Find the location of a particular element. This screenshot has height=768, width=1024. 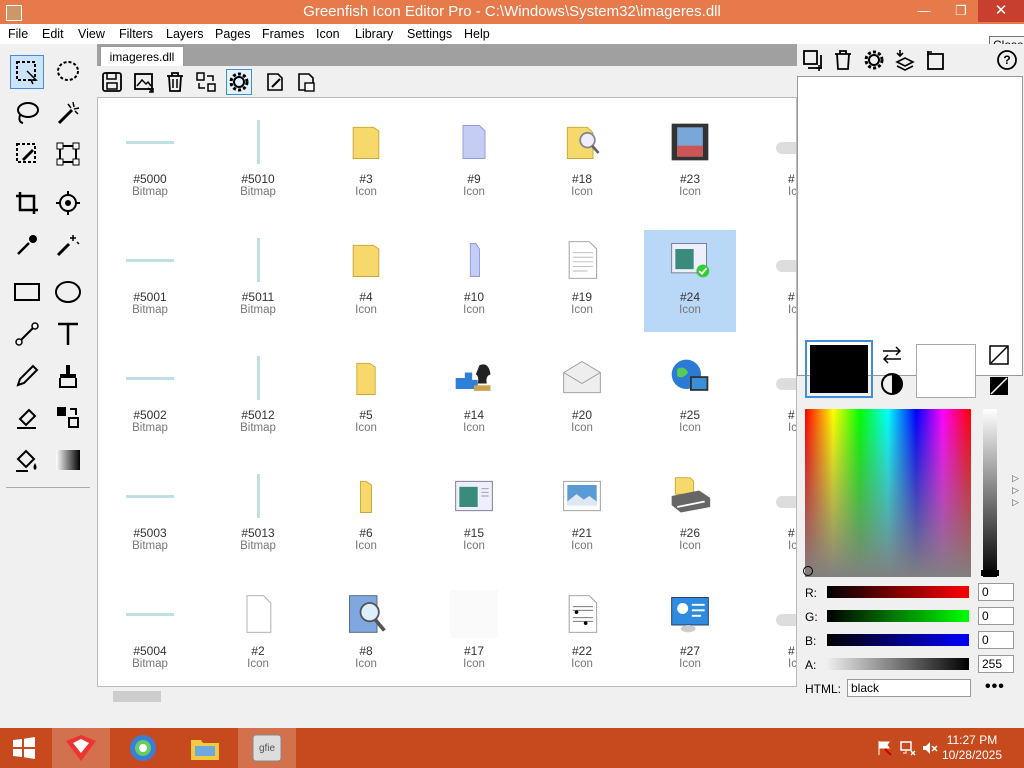

grid-item: #5013 Bitmap is located at coordinates (258, 517).